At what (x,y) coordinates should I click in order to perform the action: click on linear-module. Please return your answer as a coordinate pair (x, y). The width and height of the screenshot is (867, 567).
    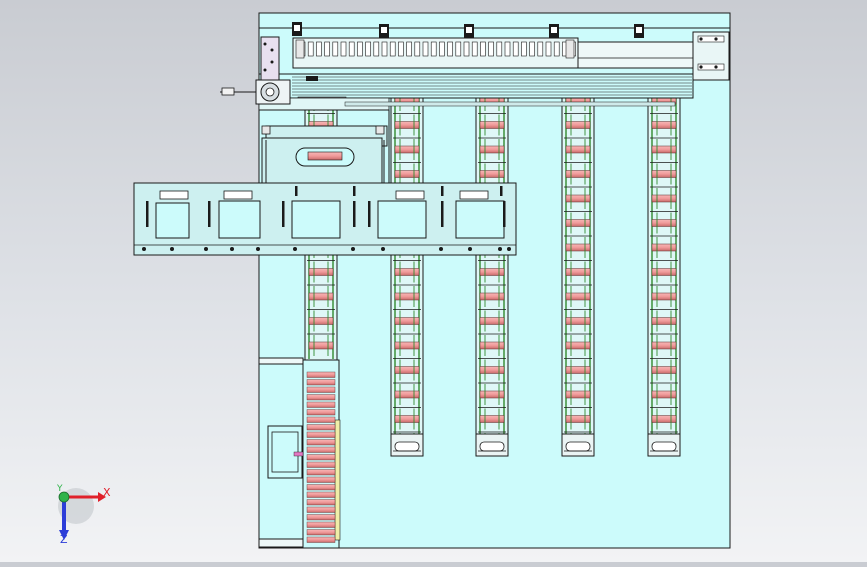
    Looking at the image, I should click on (494, 69).